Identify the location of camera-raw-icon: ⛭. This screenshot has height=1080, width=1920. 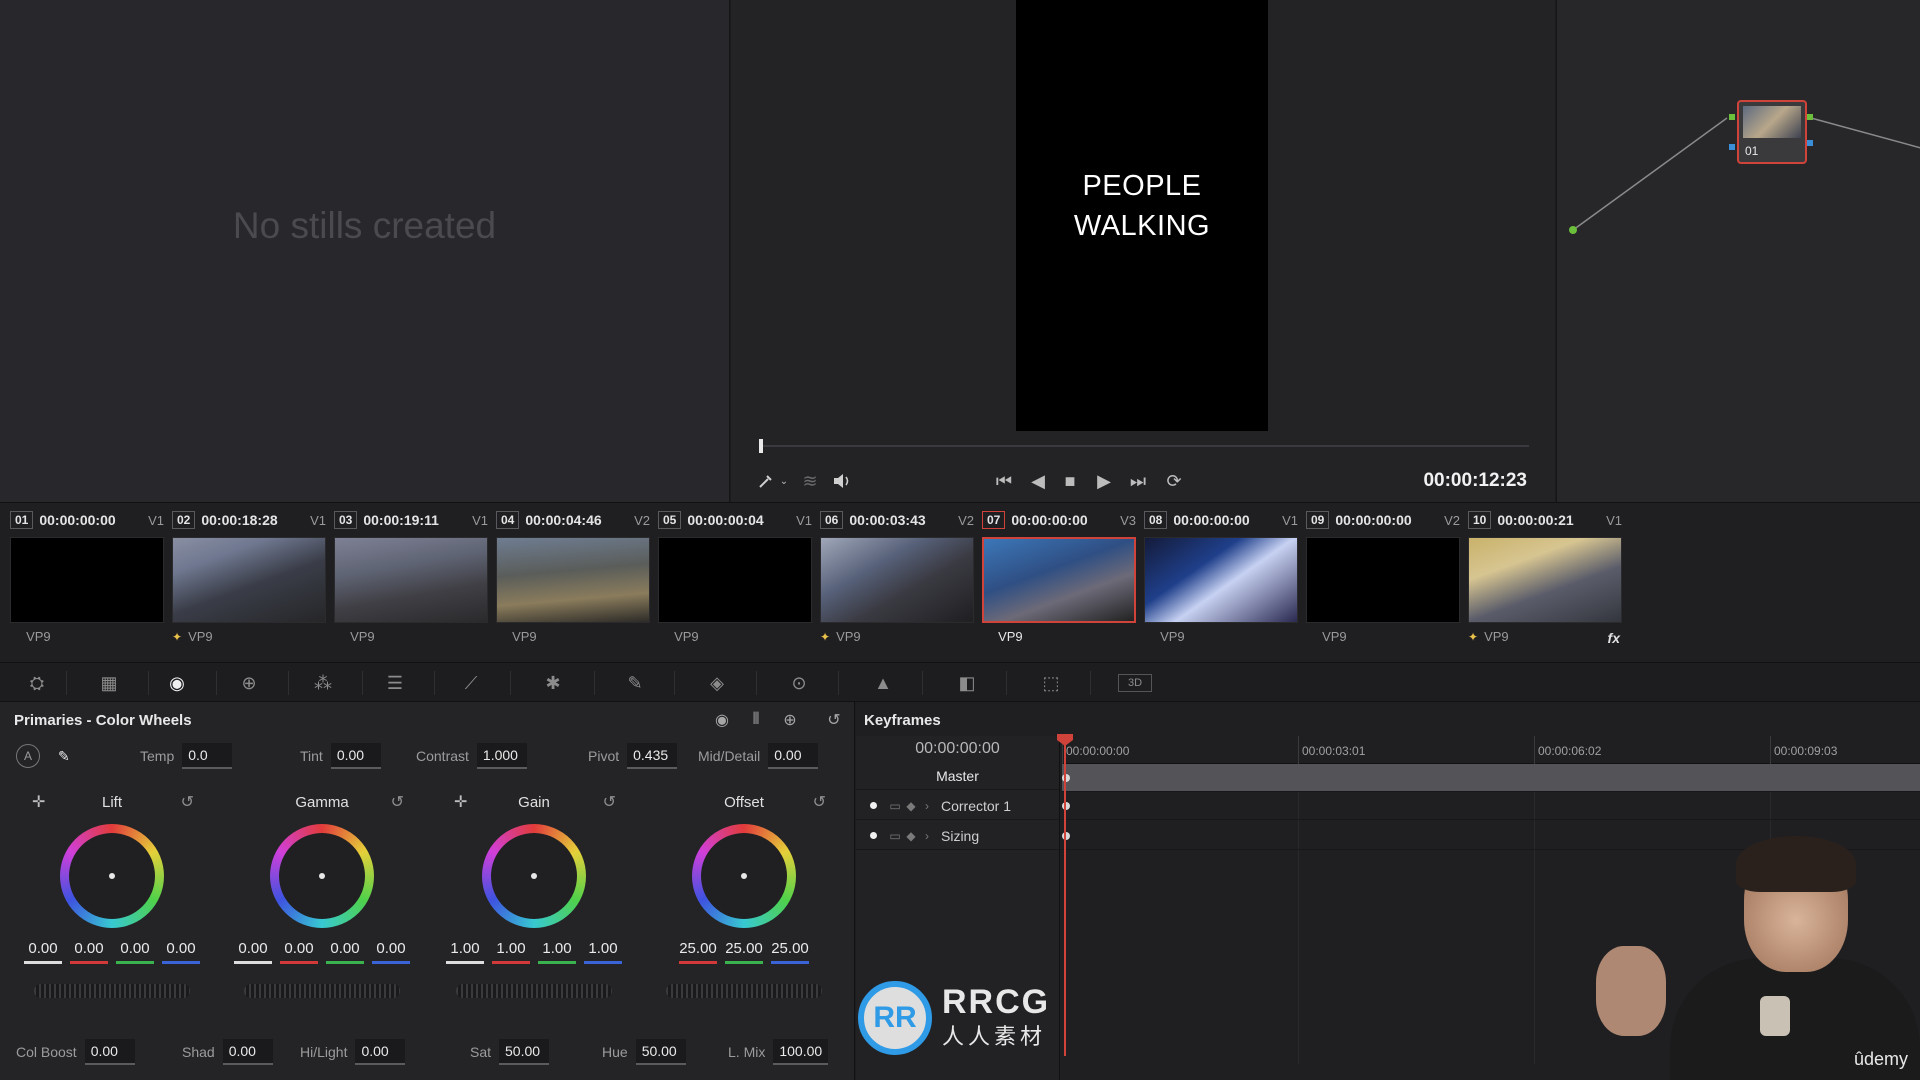
(37, 683).